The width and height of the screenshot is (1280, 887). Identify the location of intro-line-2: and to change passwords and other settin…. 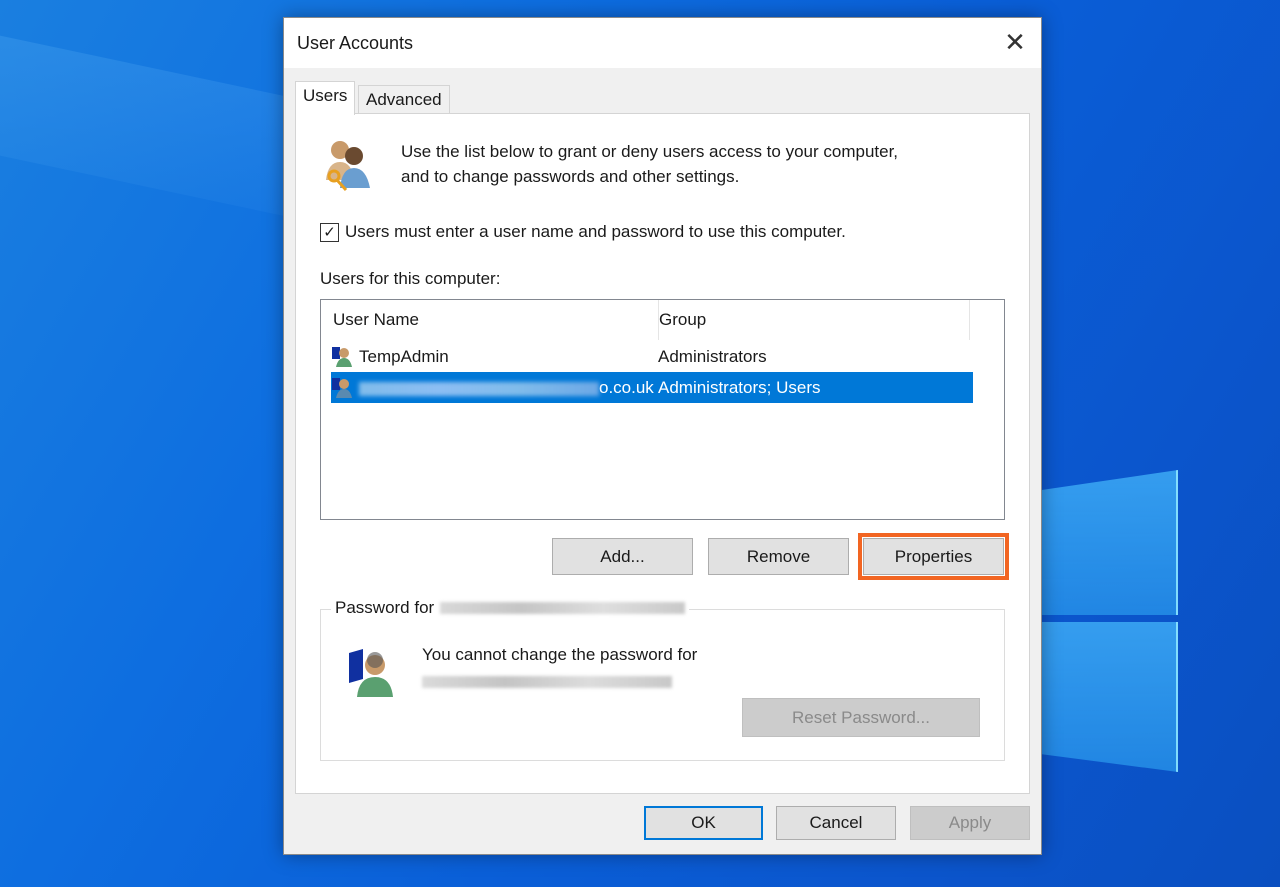
(570, 176).